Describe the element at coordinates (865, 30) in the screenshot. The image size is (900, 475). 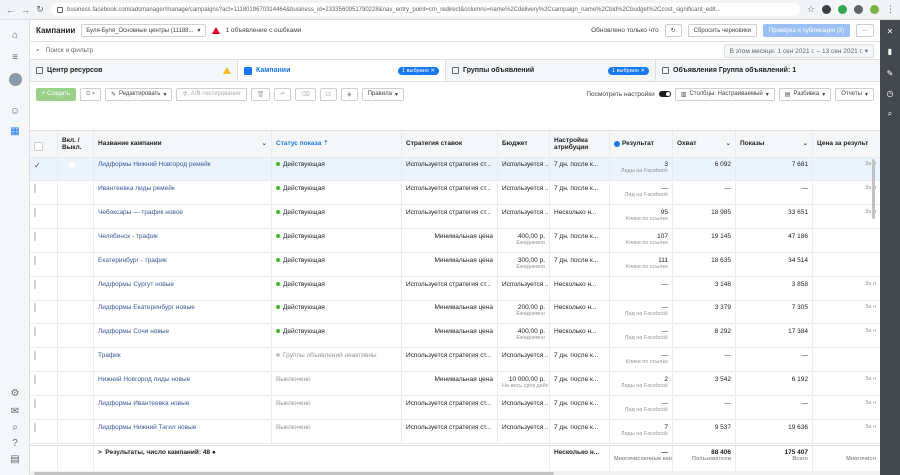
I see `more-button: ···` at that location.